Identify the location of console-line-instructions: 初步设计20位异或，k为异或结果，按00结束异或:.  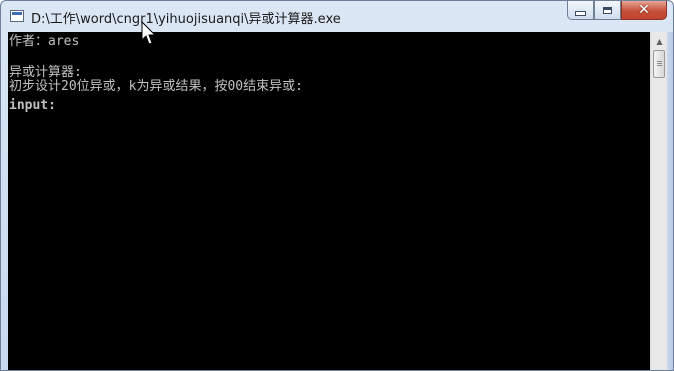
(156, 86).